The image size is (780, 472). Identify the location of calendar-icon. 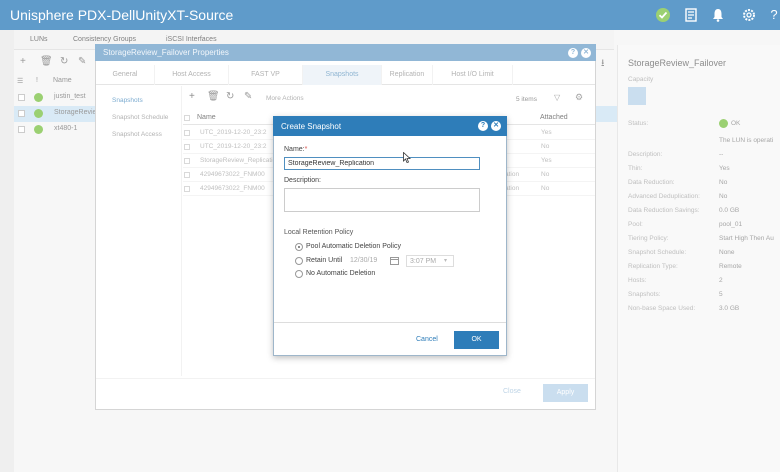
(394, 260).